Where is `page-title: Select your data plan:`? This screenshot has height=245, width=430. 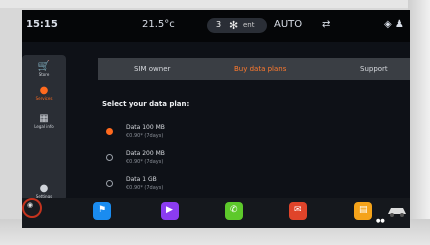
page-title: Select your data plan: is located at coordinates (146, 104).